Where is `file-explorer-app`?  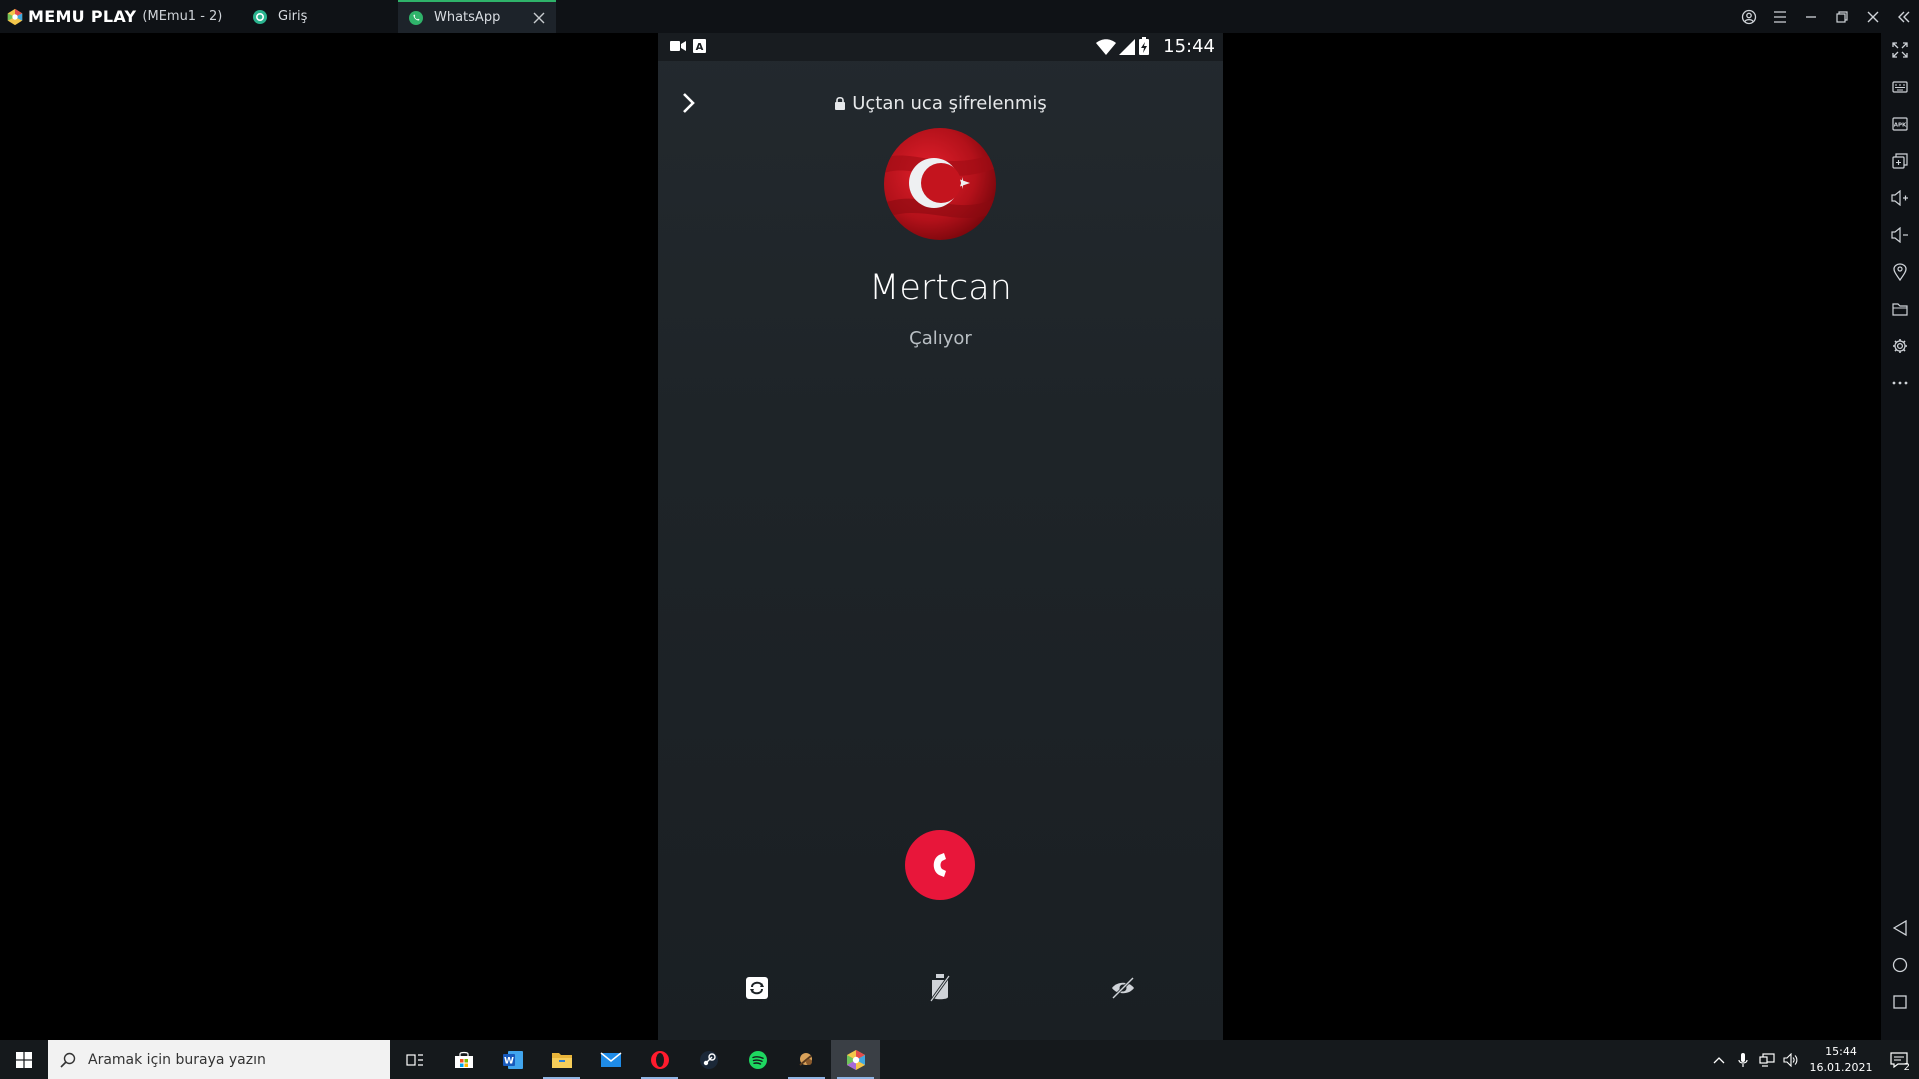 file-explorer-app is located at coordinates (561, 1059).